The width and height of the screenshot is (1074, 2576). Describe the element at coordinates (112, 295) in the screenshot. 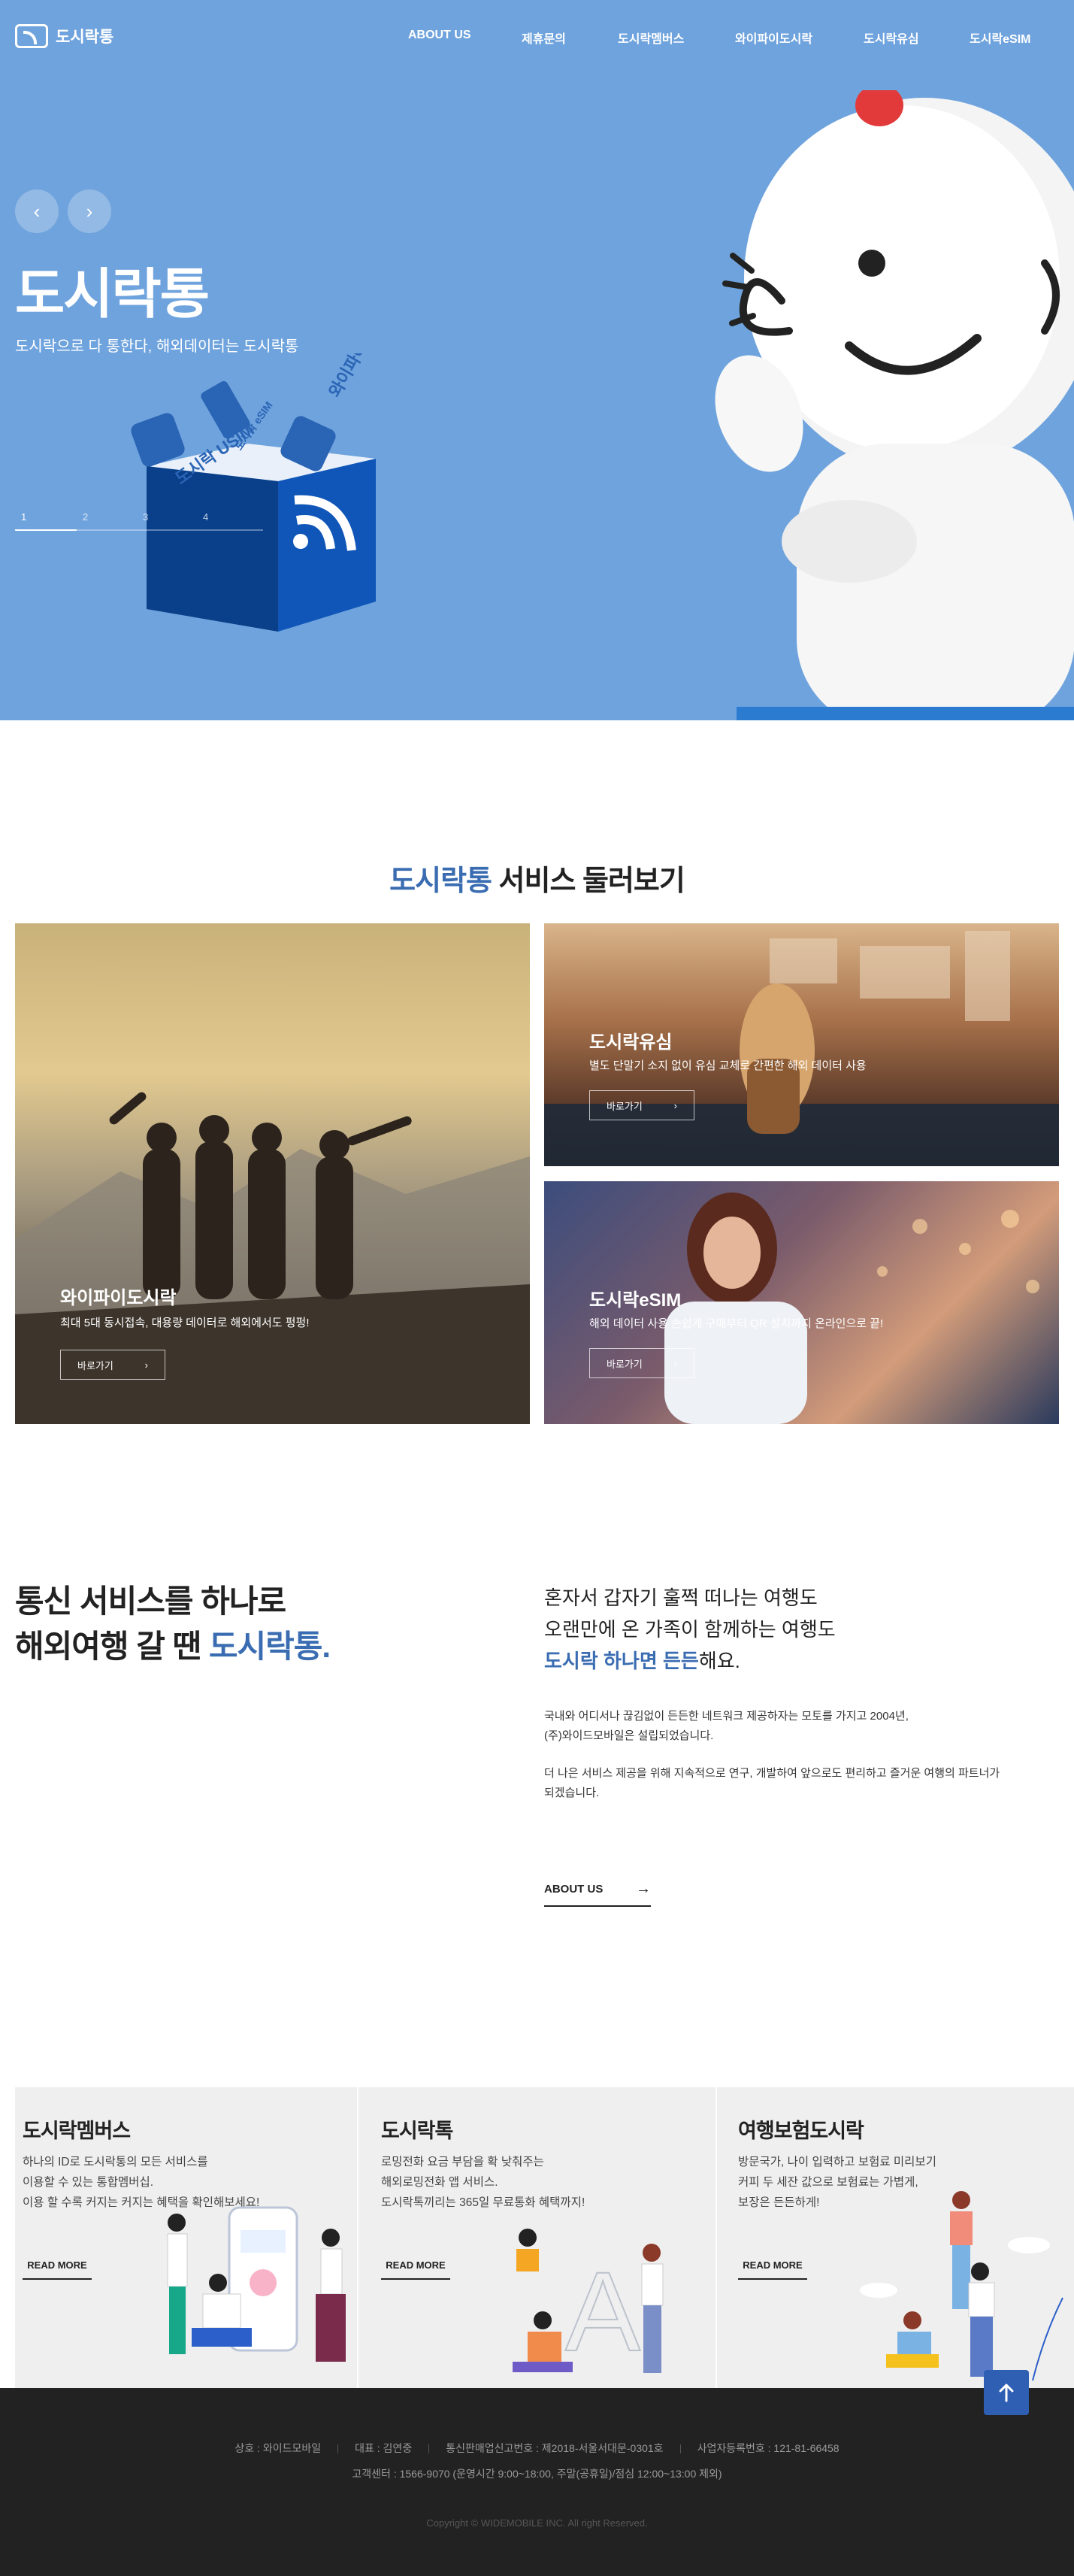

I see `hero-title: 도시락통` at that location.